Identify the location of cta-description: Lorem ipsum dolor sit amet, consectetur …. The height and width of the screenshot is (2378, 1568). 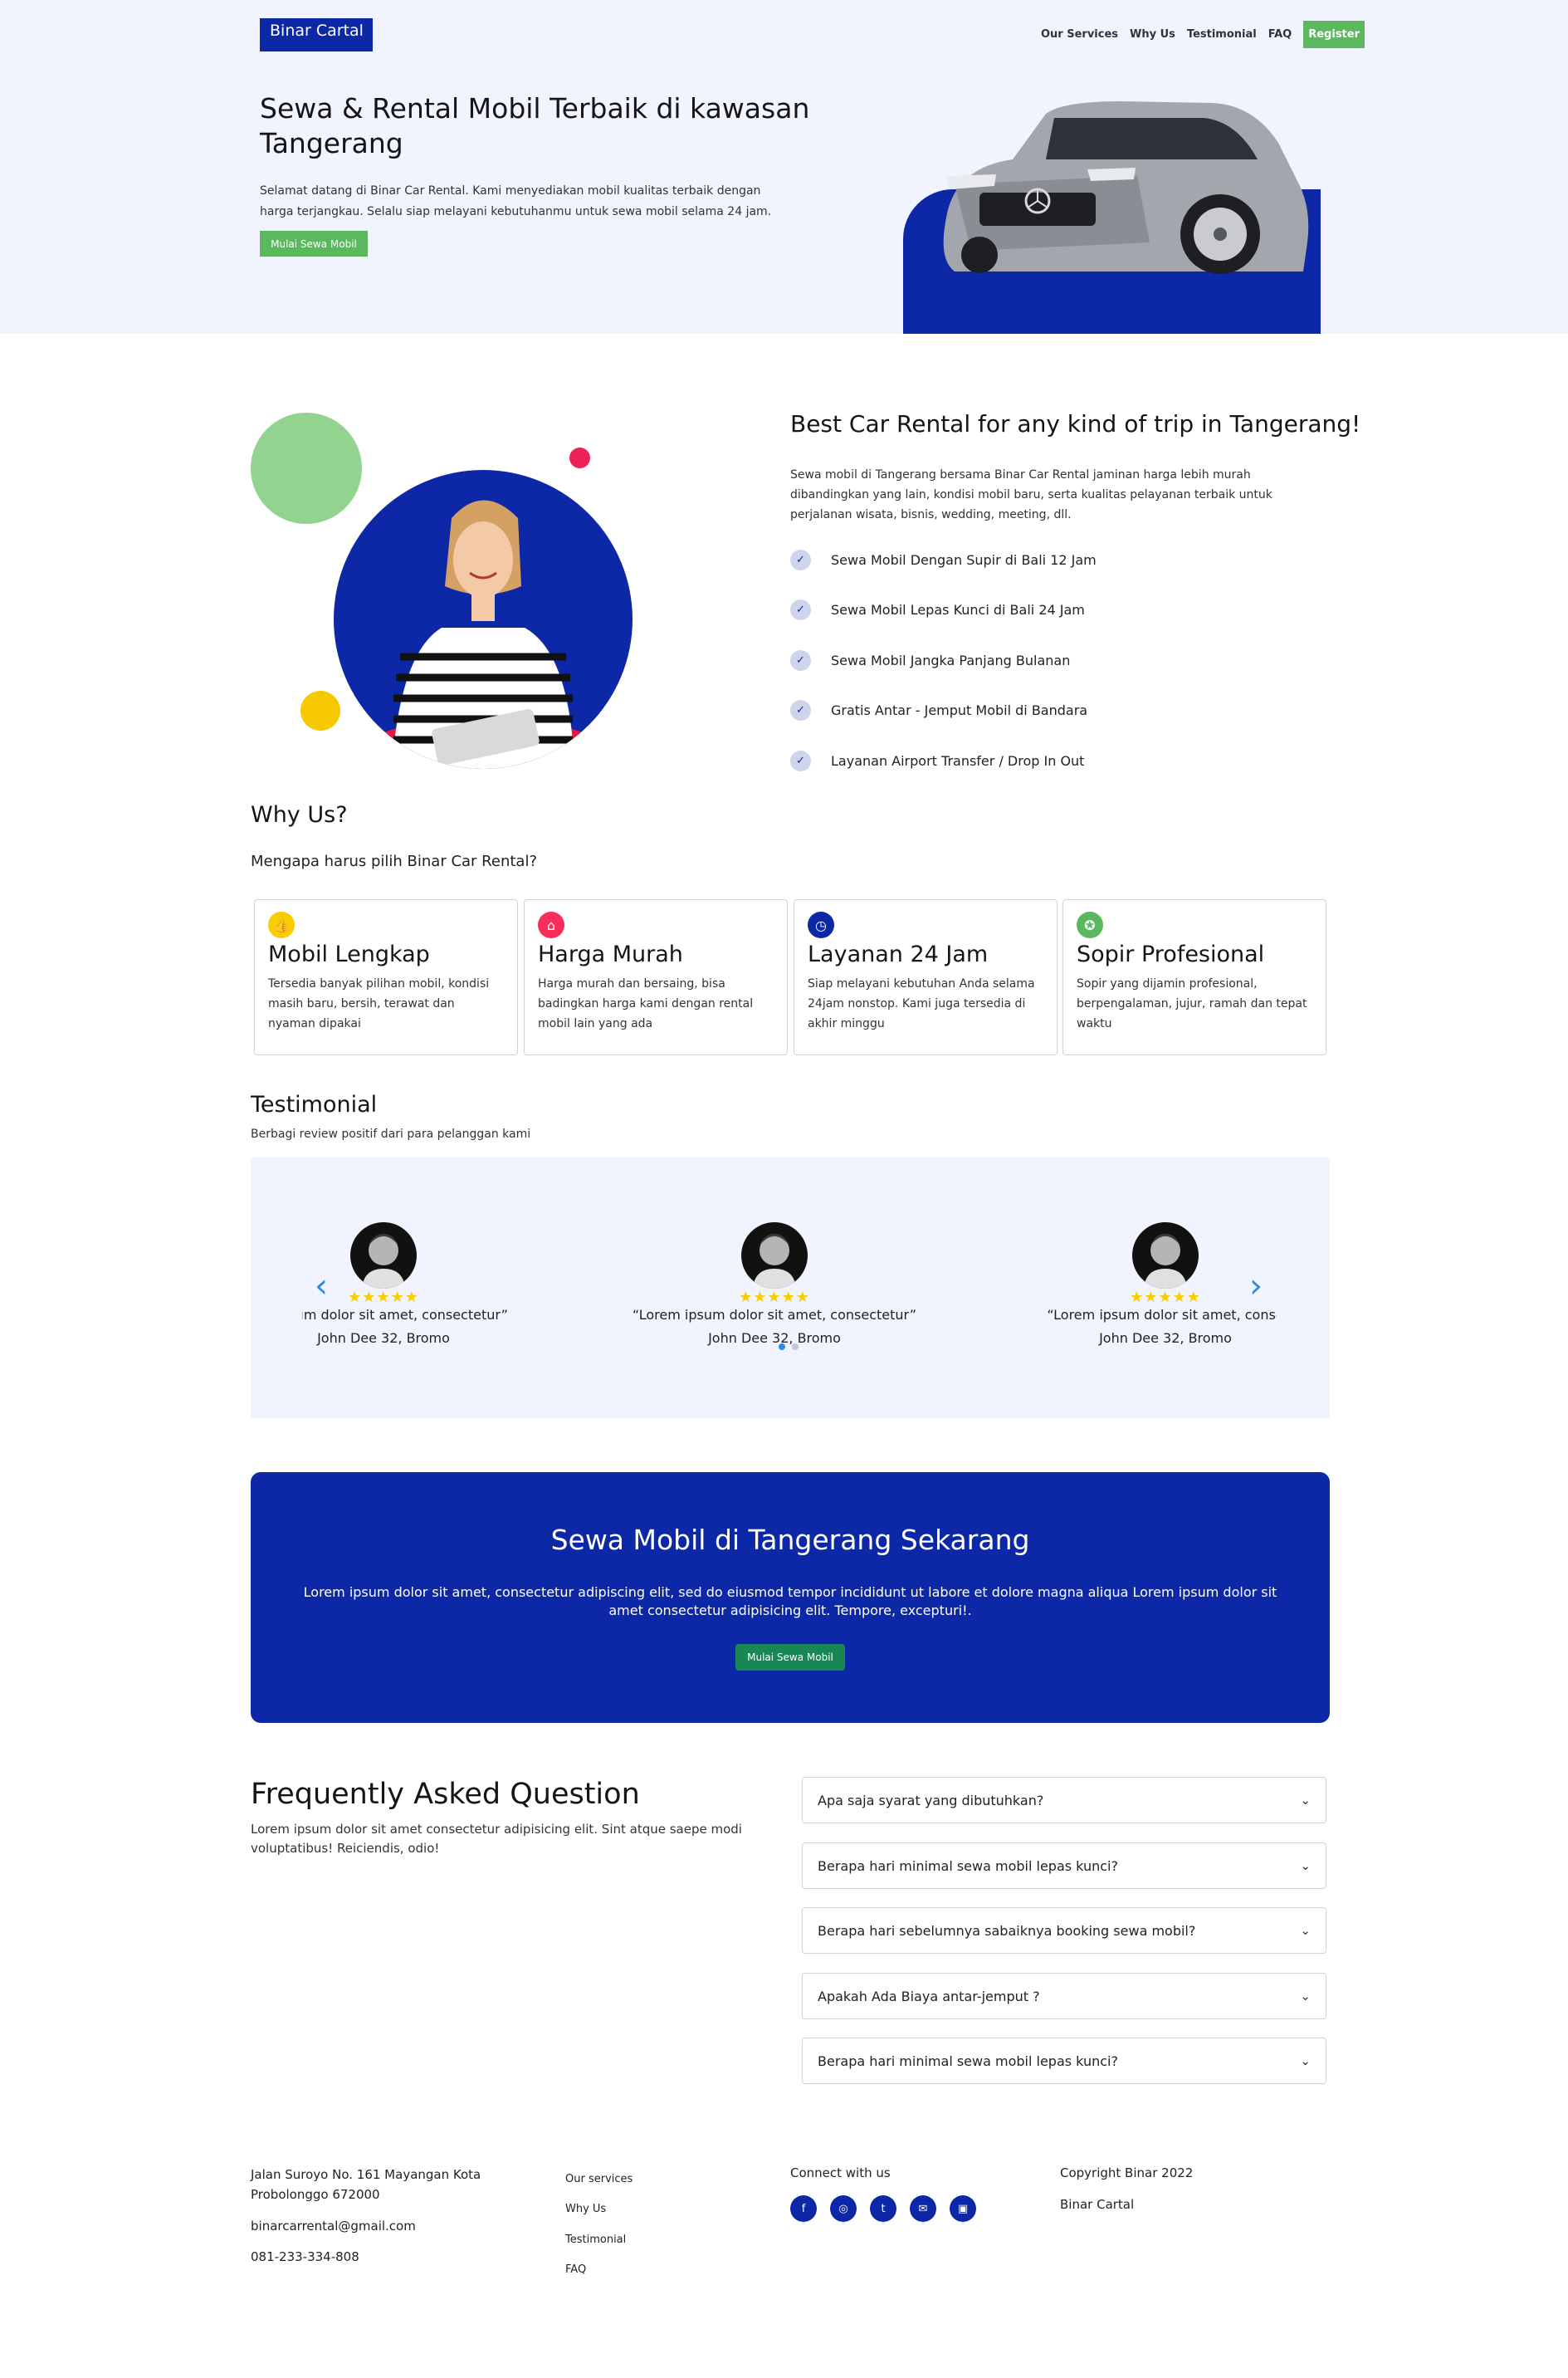
(790, 1601).